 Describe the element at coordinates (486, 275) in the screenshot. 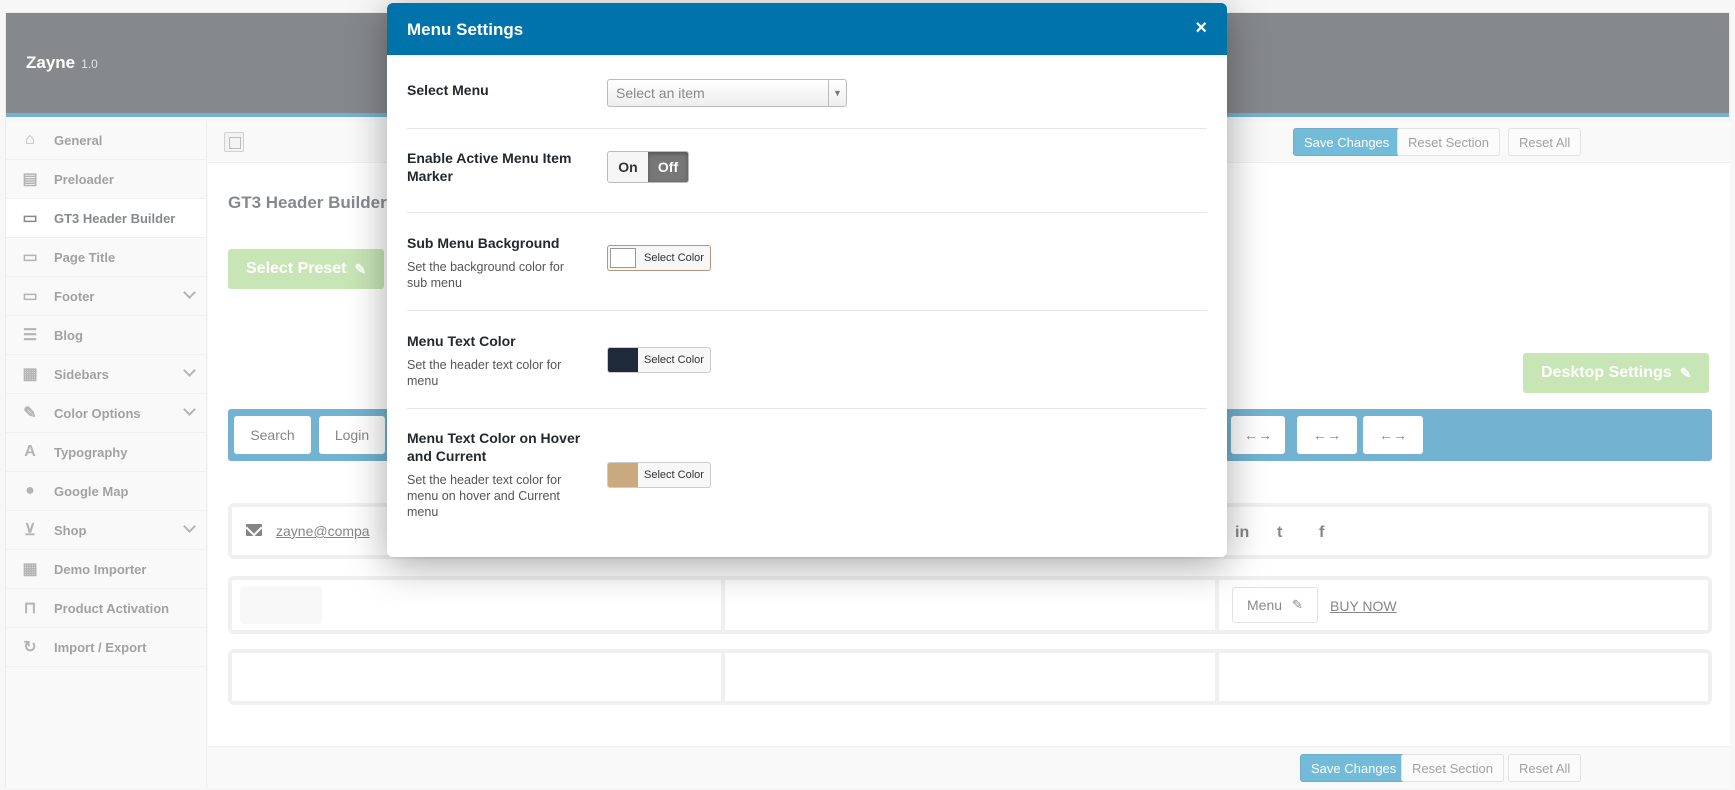

I see `sub-menu-bg-desc: Set the background color for sub menu` at that location.